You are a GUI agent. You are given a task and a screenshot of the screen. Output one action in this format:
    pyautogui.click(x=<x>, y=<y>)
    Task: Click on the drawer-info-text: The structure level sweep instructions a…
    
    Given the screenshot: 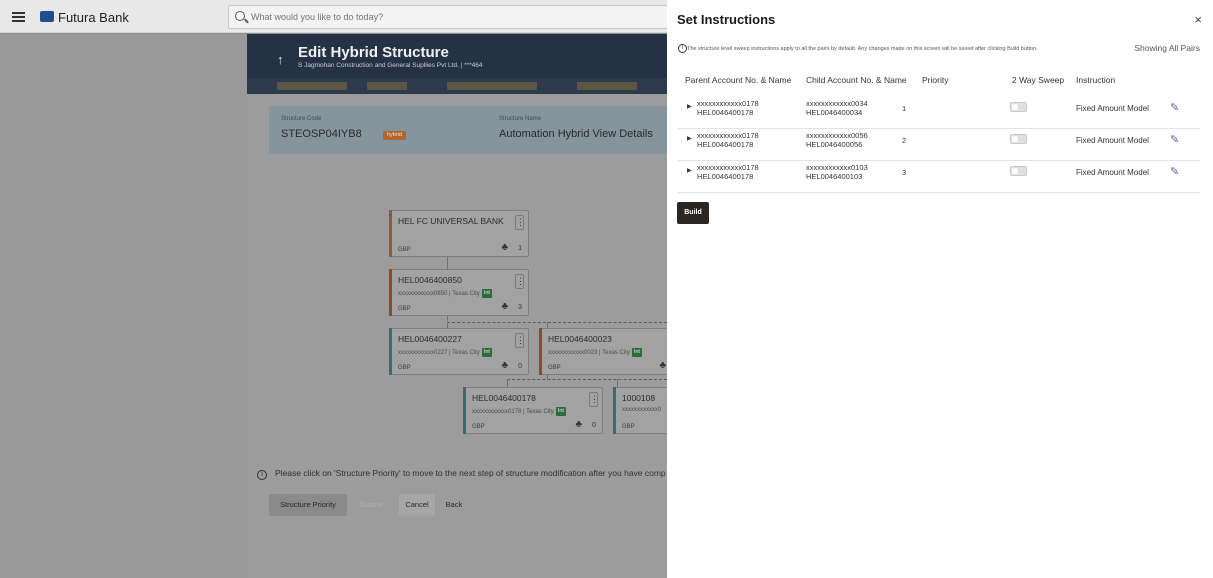 What is the action you would take?
    pyautogui.click(x=862, y=49)
    